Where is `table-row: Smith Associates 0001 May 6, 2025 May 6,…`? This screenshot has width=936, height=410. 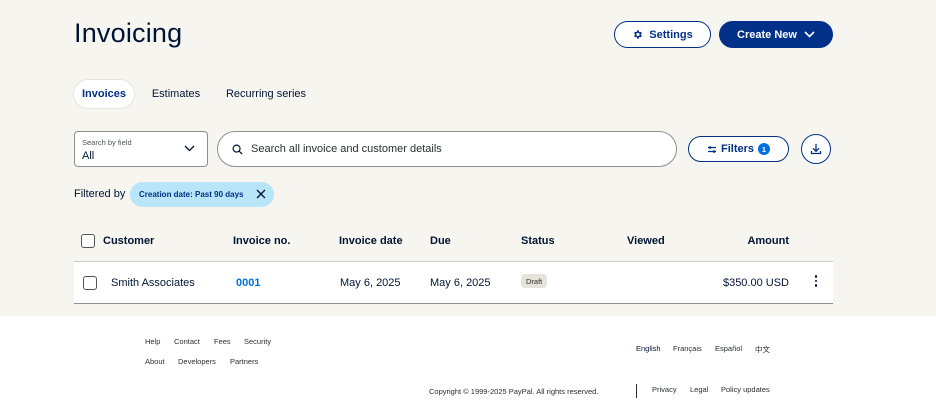 table-row: Smith Associates 0001 May 6, 2025 May 6,… is located at coordinates (453, 282).